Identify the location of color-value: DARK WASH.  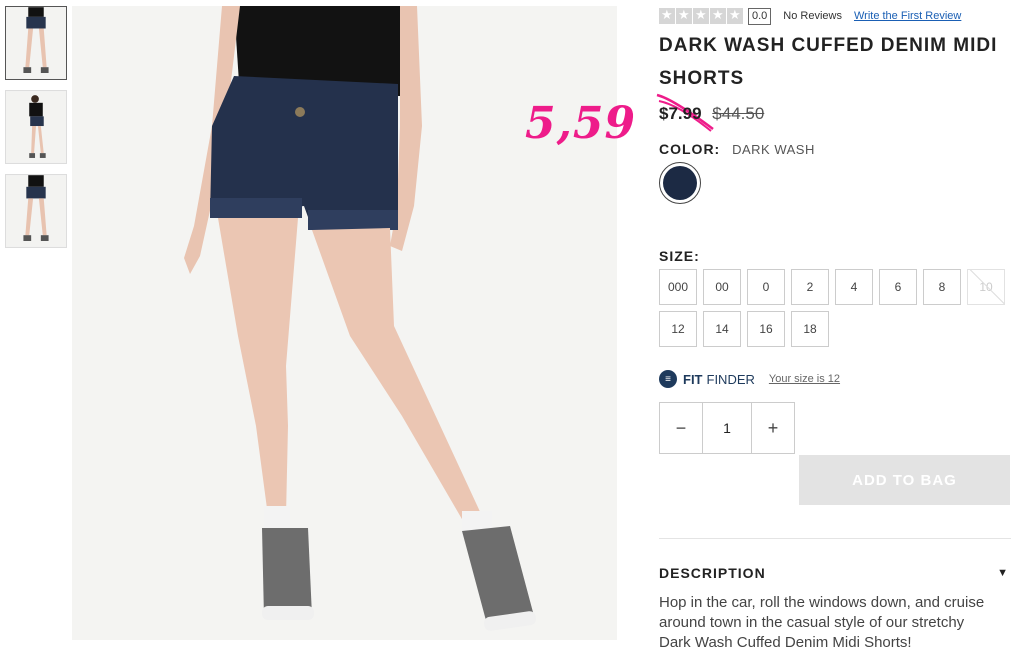
(773, 149).